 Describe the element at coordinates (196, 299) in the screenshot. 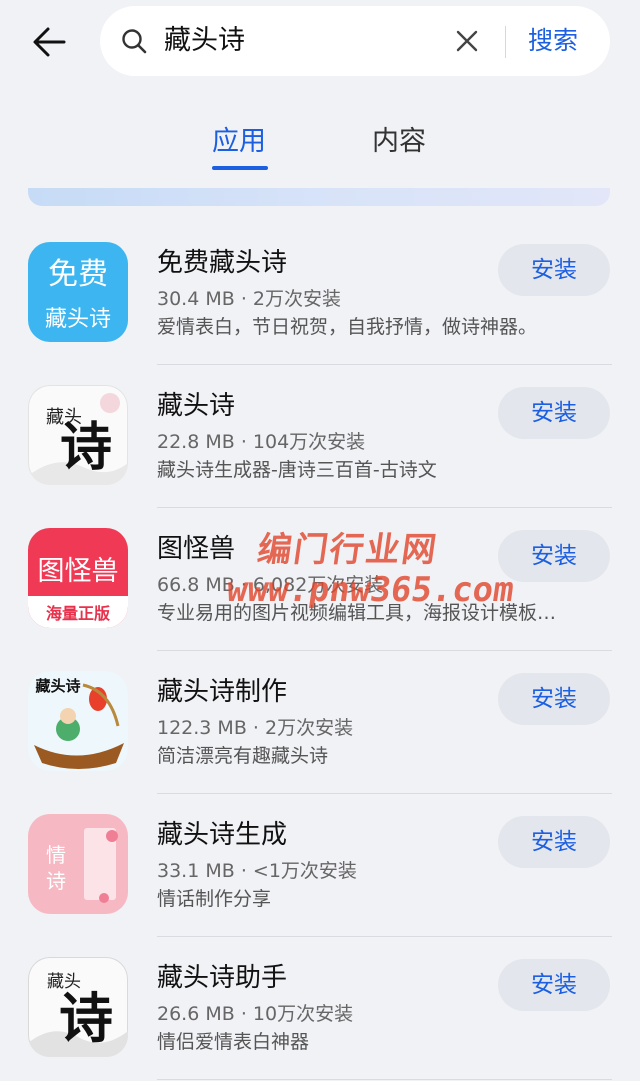

I see `app-size: 30.4 MB` at that location.